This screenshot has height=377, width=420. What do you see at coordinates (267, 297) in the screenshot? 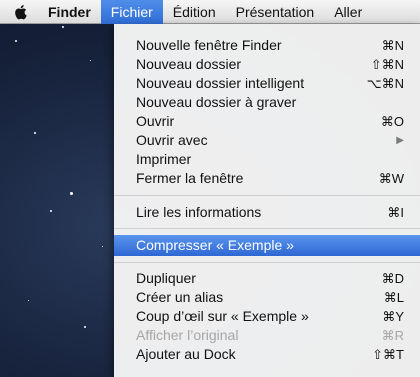
I see `menu-item-make-alias: Créer un alias ⌘L` at bounding box center [267, 297].